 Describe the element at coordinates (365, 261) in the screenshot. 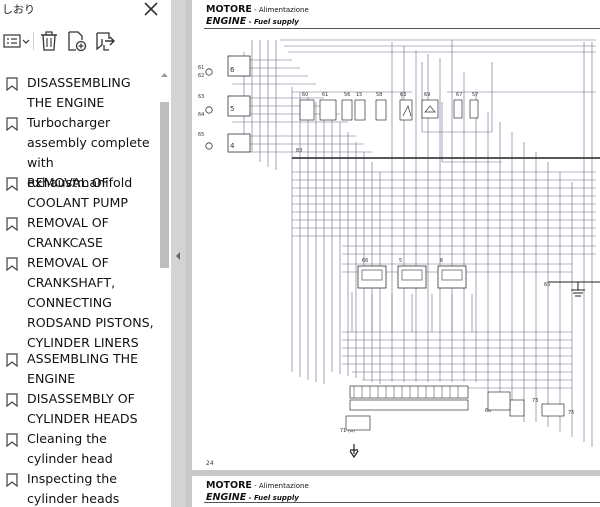

I see `module-label: 66` at that location.